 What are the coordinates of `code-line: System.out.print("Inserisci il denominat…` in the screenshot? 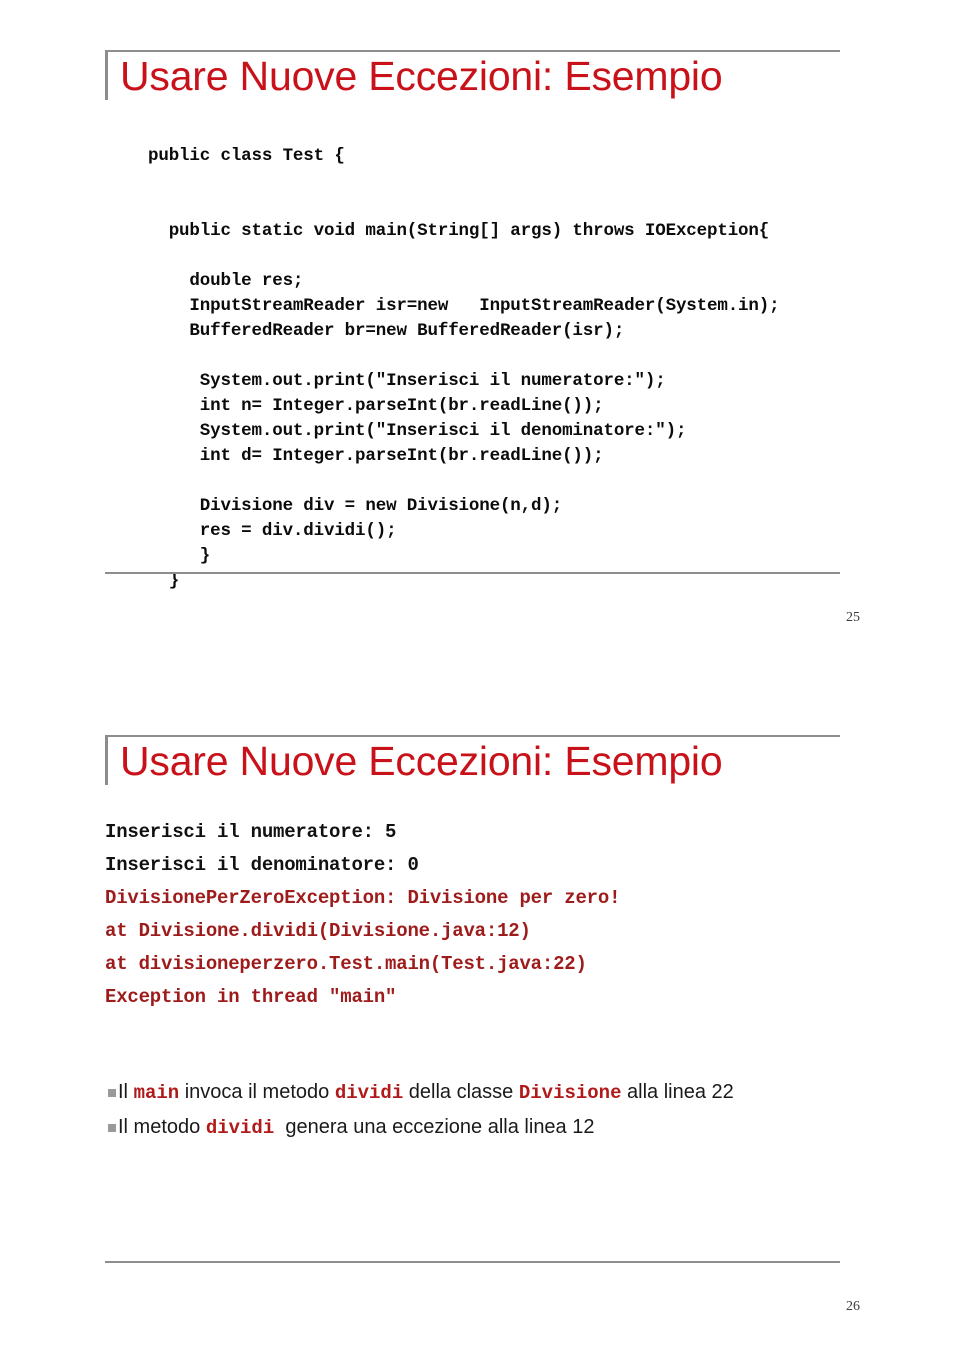 It's located at (417, 431).